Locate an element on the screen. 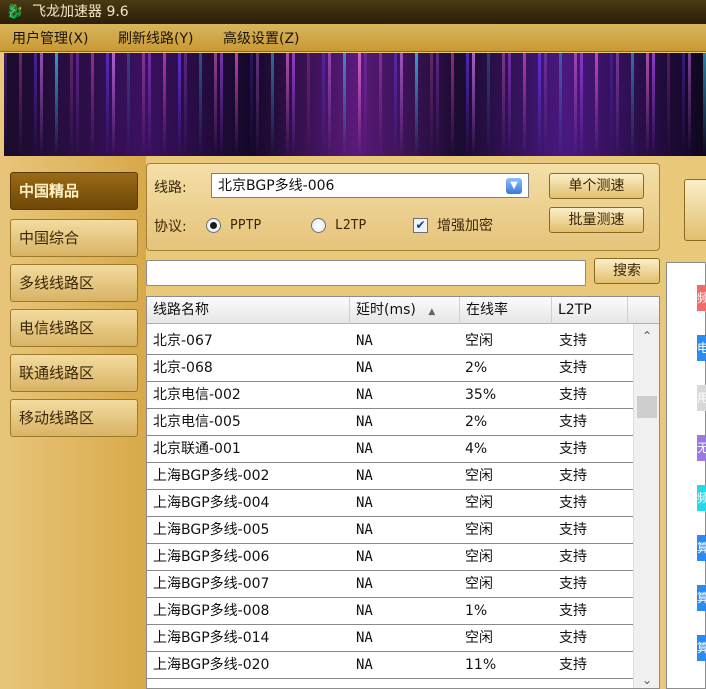 The width and height of the screenshot is (706, 689). pptp-radio is located at coordinates (213, 225).